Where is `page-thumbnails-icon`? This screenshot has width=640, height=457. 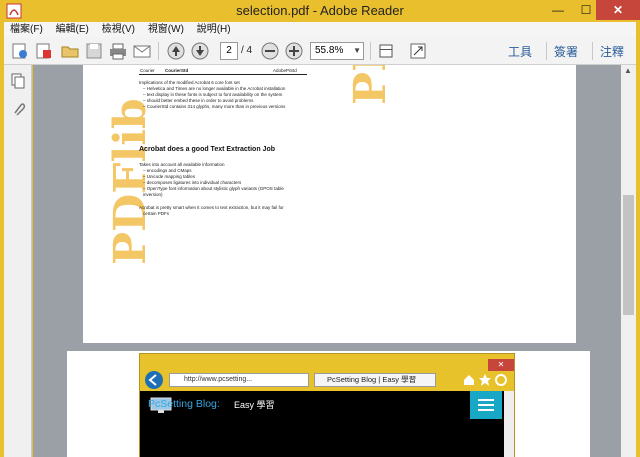 page-thumbnails-icon is located at coordinates (18, 81).